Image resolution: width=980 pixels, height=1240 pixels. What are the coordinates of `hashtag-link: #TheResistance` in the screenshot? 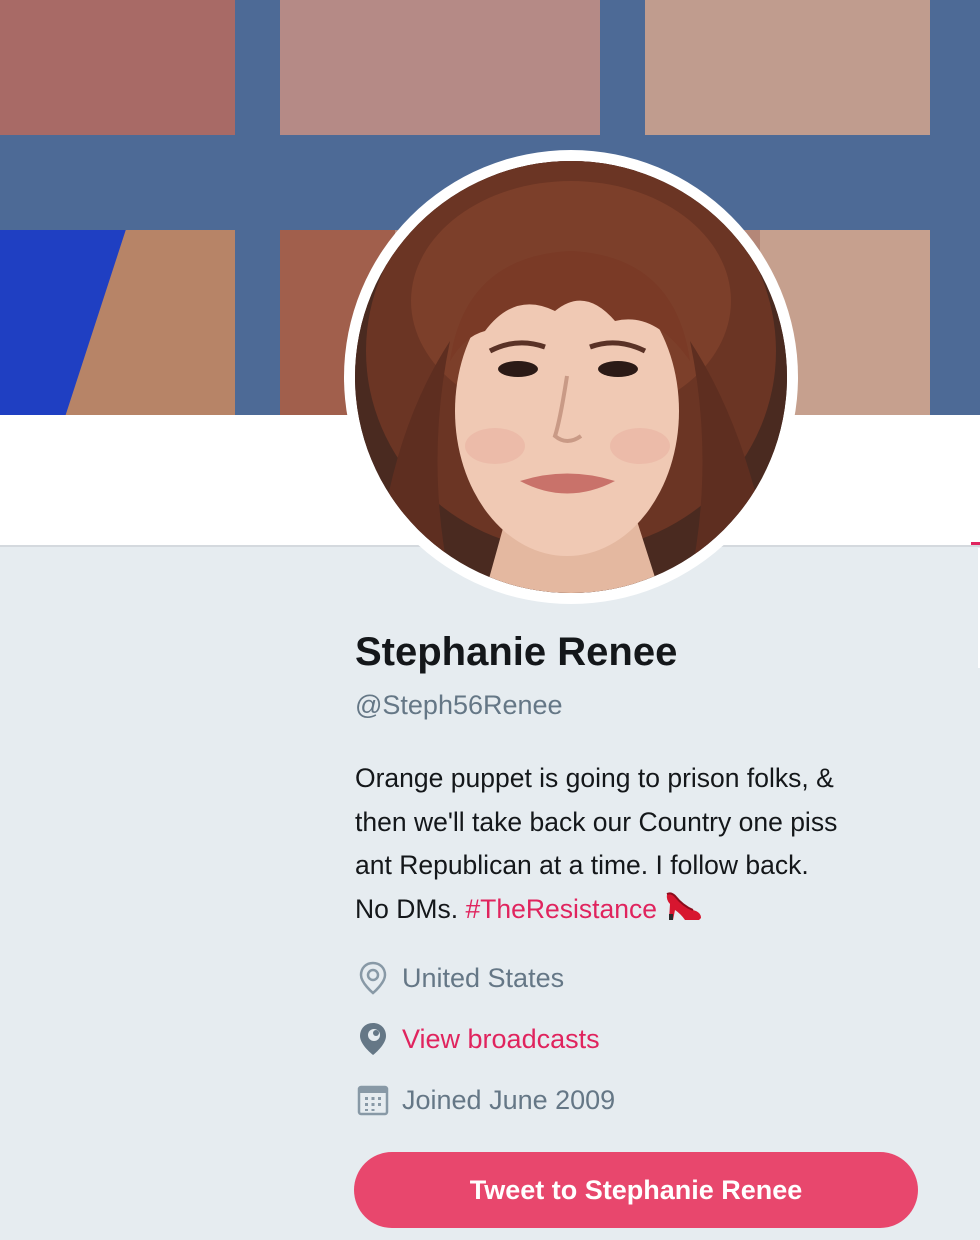 It's located at (561, 909).